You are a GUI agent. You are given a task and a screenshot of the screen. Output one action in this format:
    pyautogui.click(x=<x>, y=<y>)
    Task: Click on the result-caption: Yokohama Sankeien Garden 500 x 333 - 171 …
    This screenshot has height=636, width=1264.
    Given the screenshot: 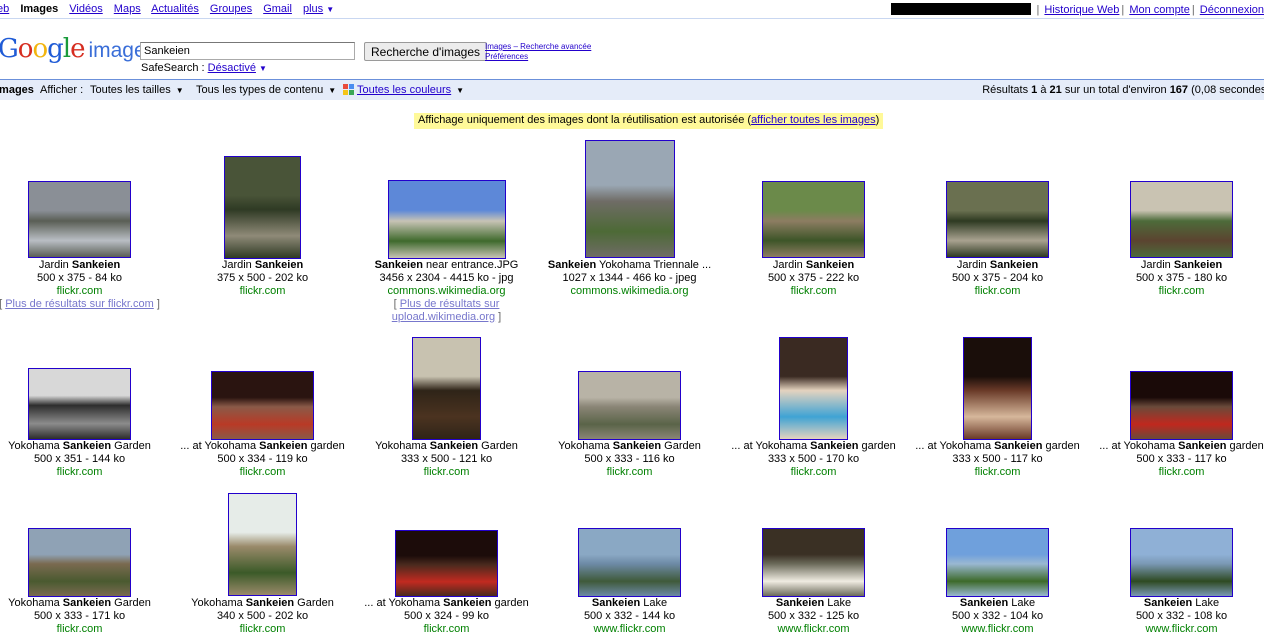 What is the action you would take?
    pyautogui.click(x=85, y=616)
    